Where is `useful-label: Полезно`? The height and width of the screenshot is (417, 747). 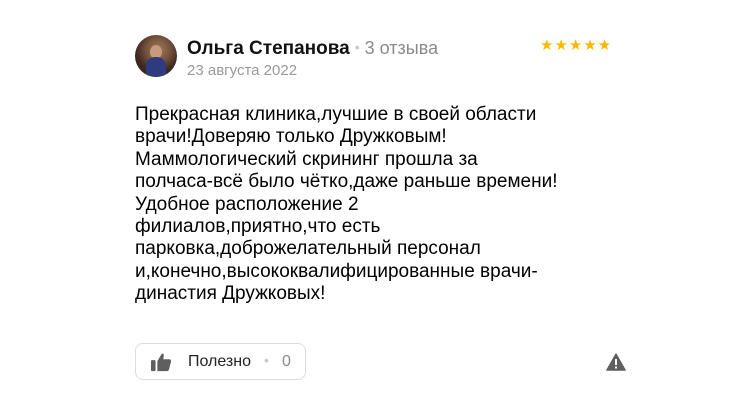 useful-label: Полезно is located at coordinates (219, 361).